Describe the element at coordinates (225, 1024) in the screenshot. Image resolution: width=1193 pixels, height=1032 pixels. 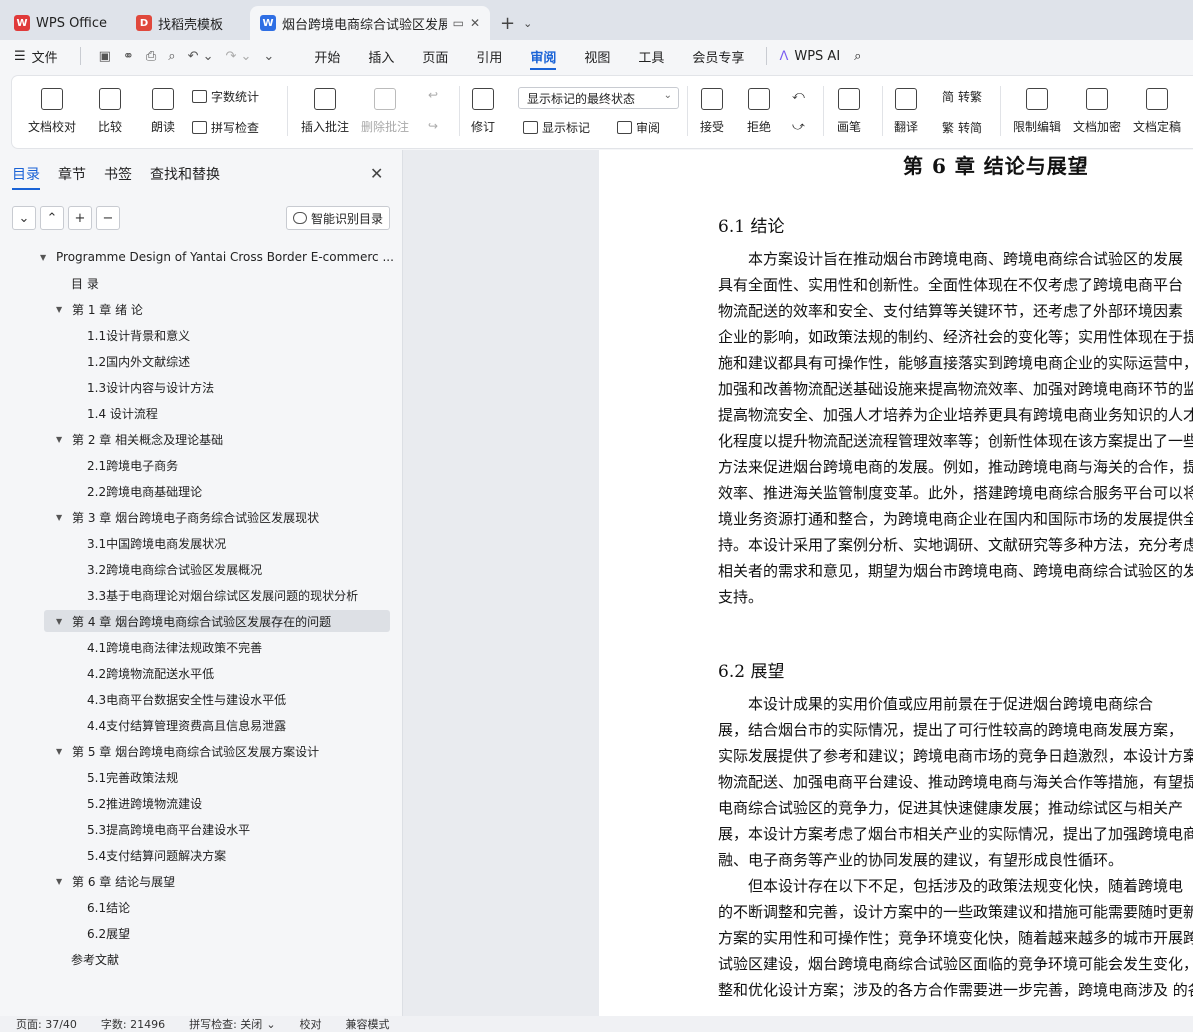
I see `spell-check-status: 拼写检查: 关闭` at that location.